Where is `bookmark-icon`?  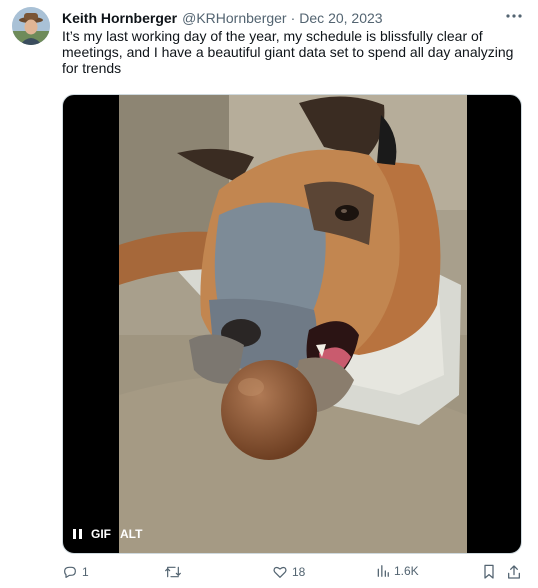
bookmark-icon is located at coordinates (489, 571).